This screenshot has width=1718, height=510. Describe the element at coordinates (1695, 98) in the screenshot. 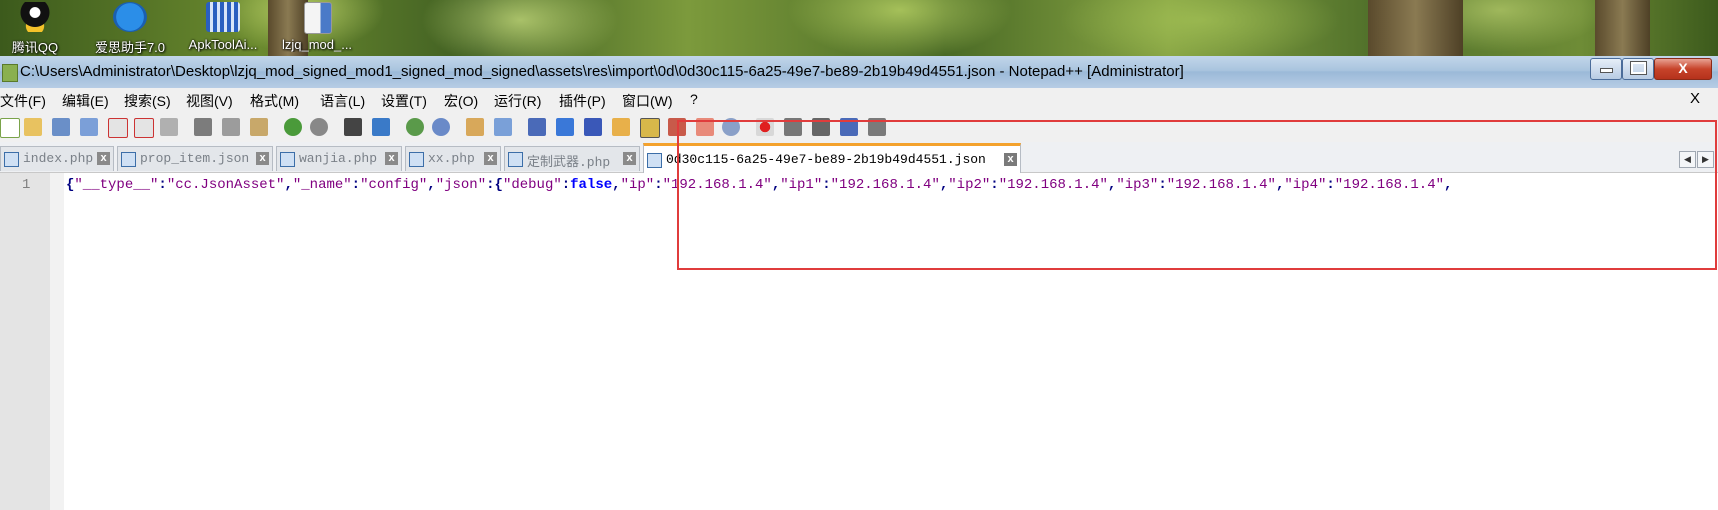

I see `close-document-button: X` at that location.